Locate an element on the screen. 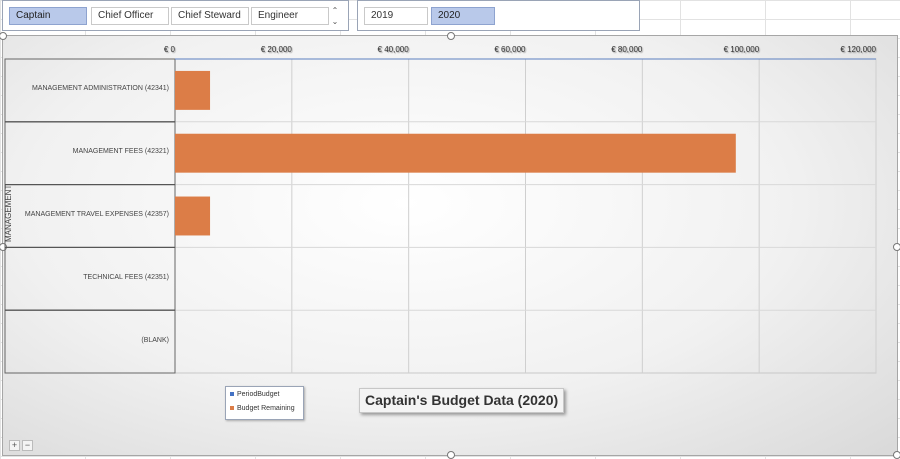 This screenshot has width=900, height=459. chart-title: Captain's Budget Data (2020) is located at coordinates (462, 400).